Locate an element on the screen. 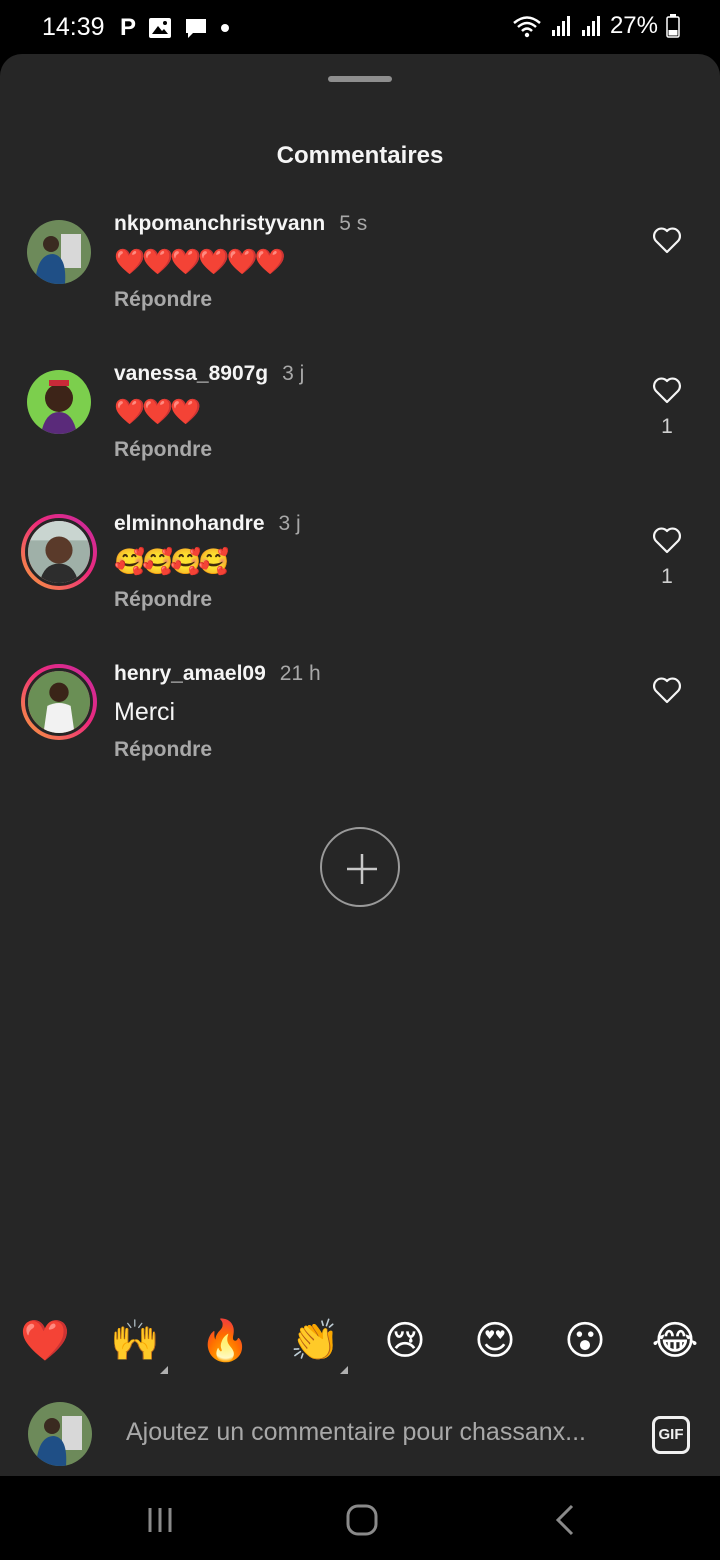  comment-text: ❤️❤️❤️ is located at coordinates (157, 412).